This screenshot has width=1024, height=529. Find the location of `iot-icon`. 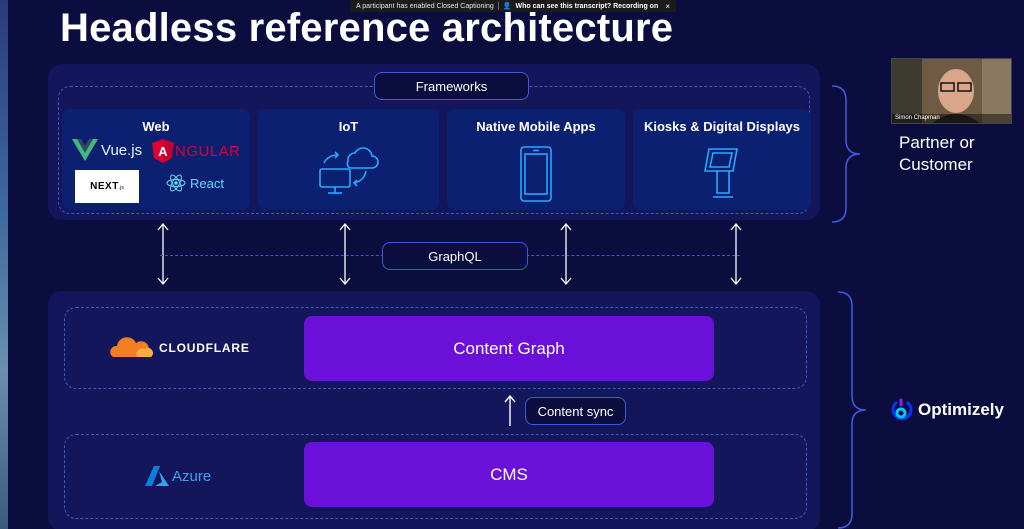

iot-icon is located at coordinates (349, 170).